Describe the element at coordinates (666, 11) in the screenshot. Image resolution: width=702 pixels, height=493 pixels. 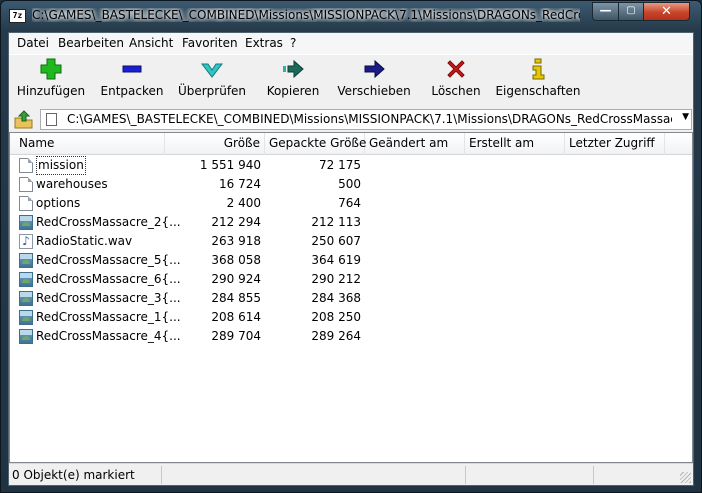
I see `close-button: ✕` at that location.